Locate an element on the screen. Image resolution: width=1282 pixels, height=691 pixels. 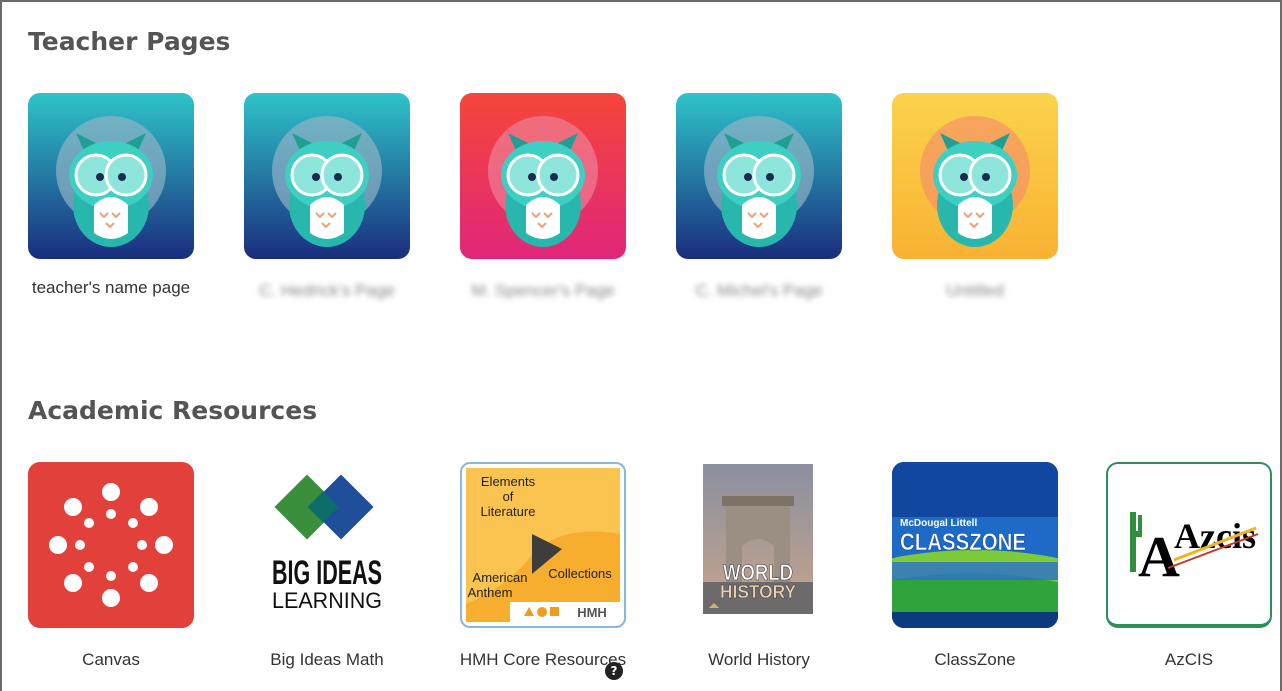
world-history-label: World History is located at coordinates (759, 660).